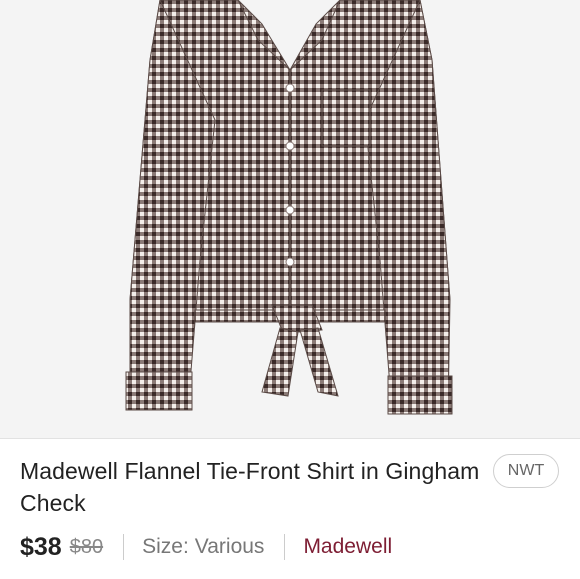 This screenshot has height=579, width=580. What do you see at coordinates (229, 546) in the screenshot?
I see `size-value: Various` at bounding box center [229, 546].